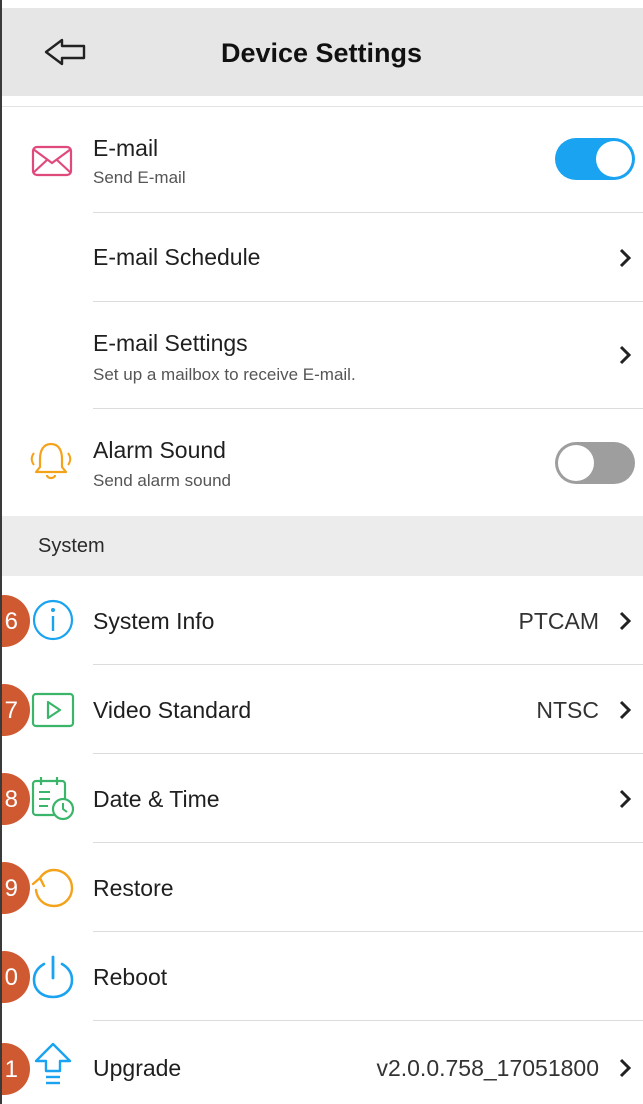  I want to click on upgrade-version-value: v2.0.0.758_17051800, so click(487, 1068).